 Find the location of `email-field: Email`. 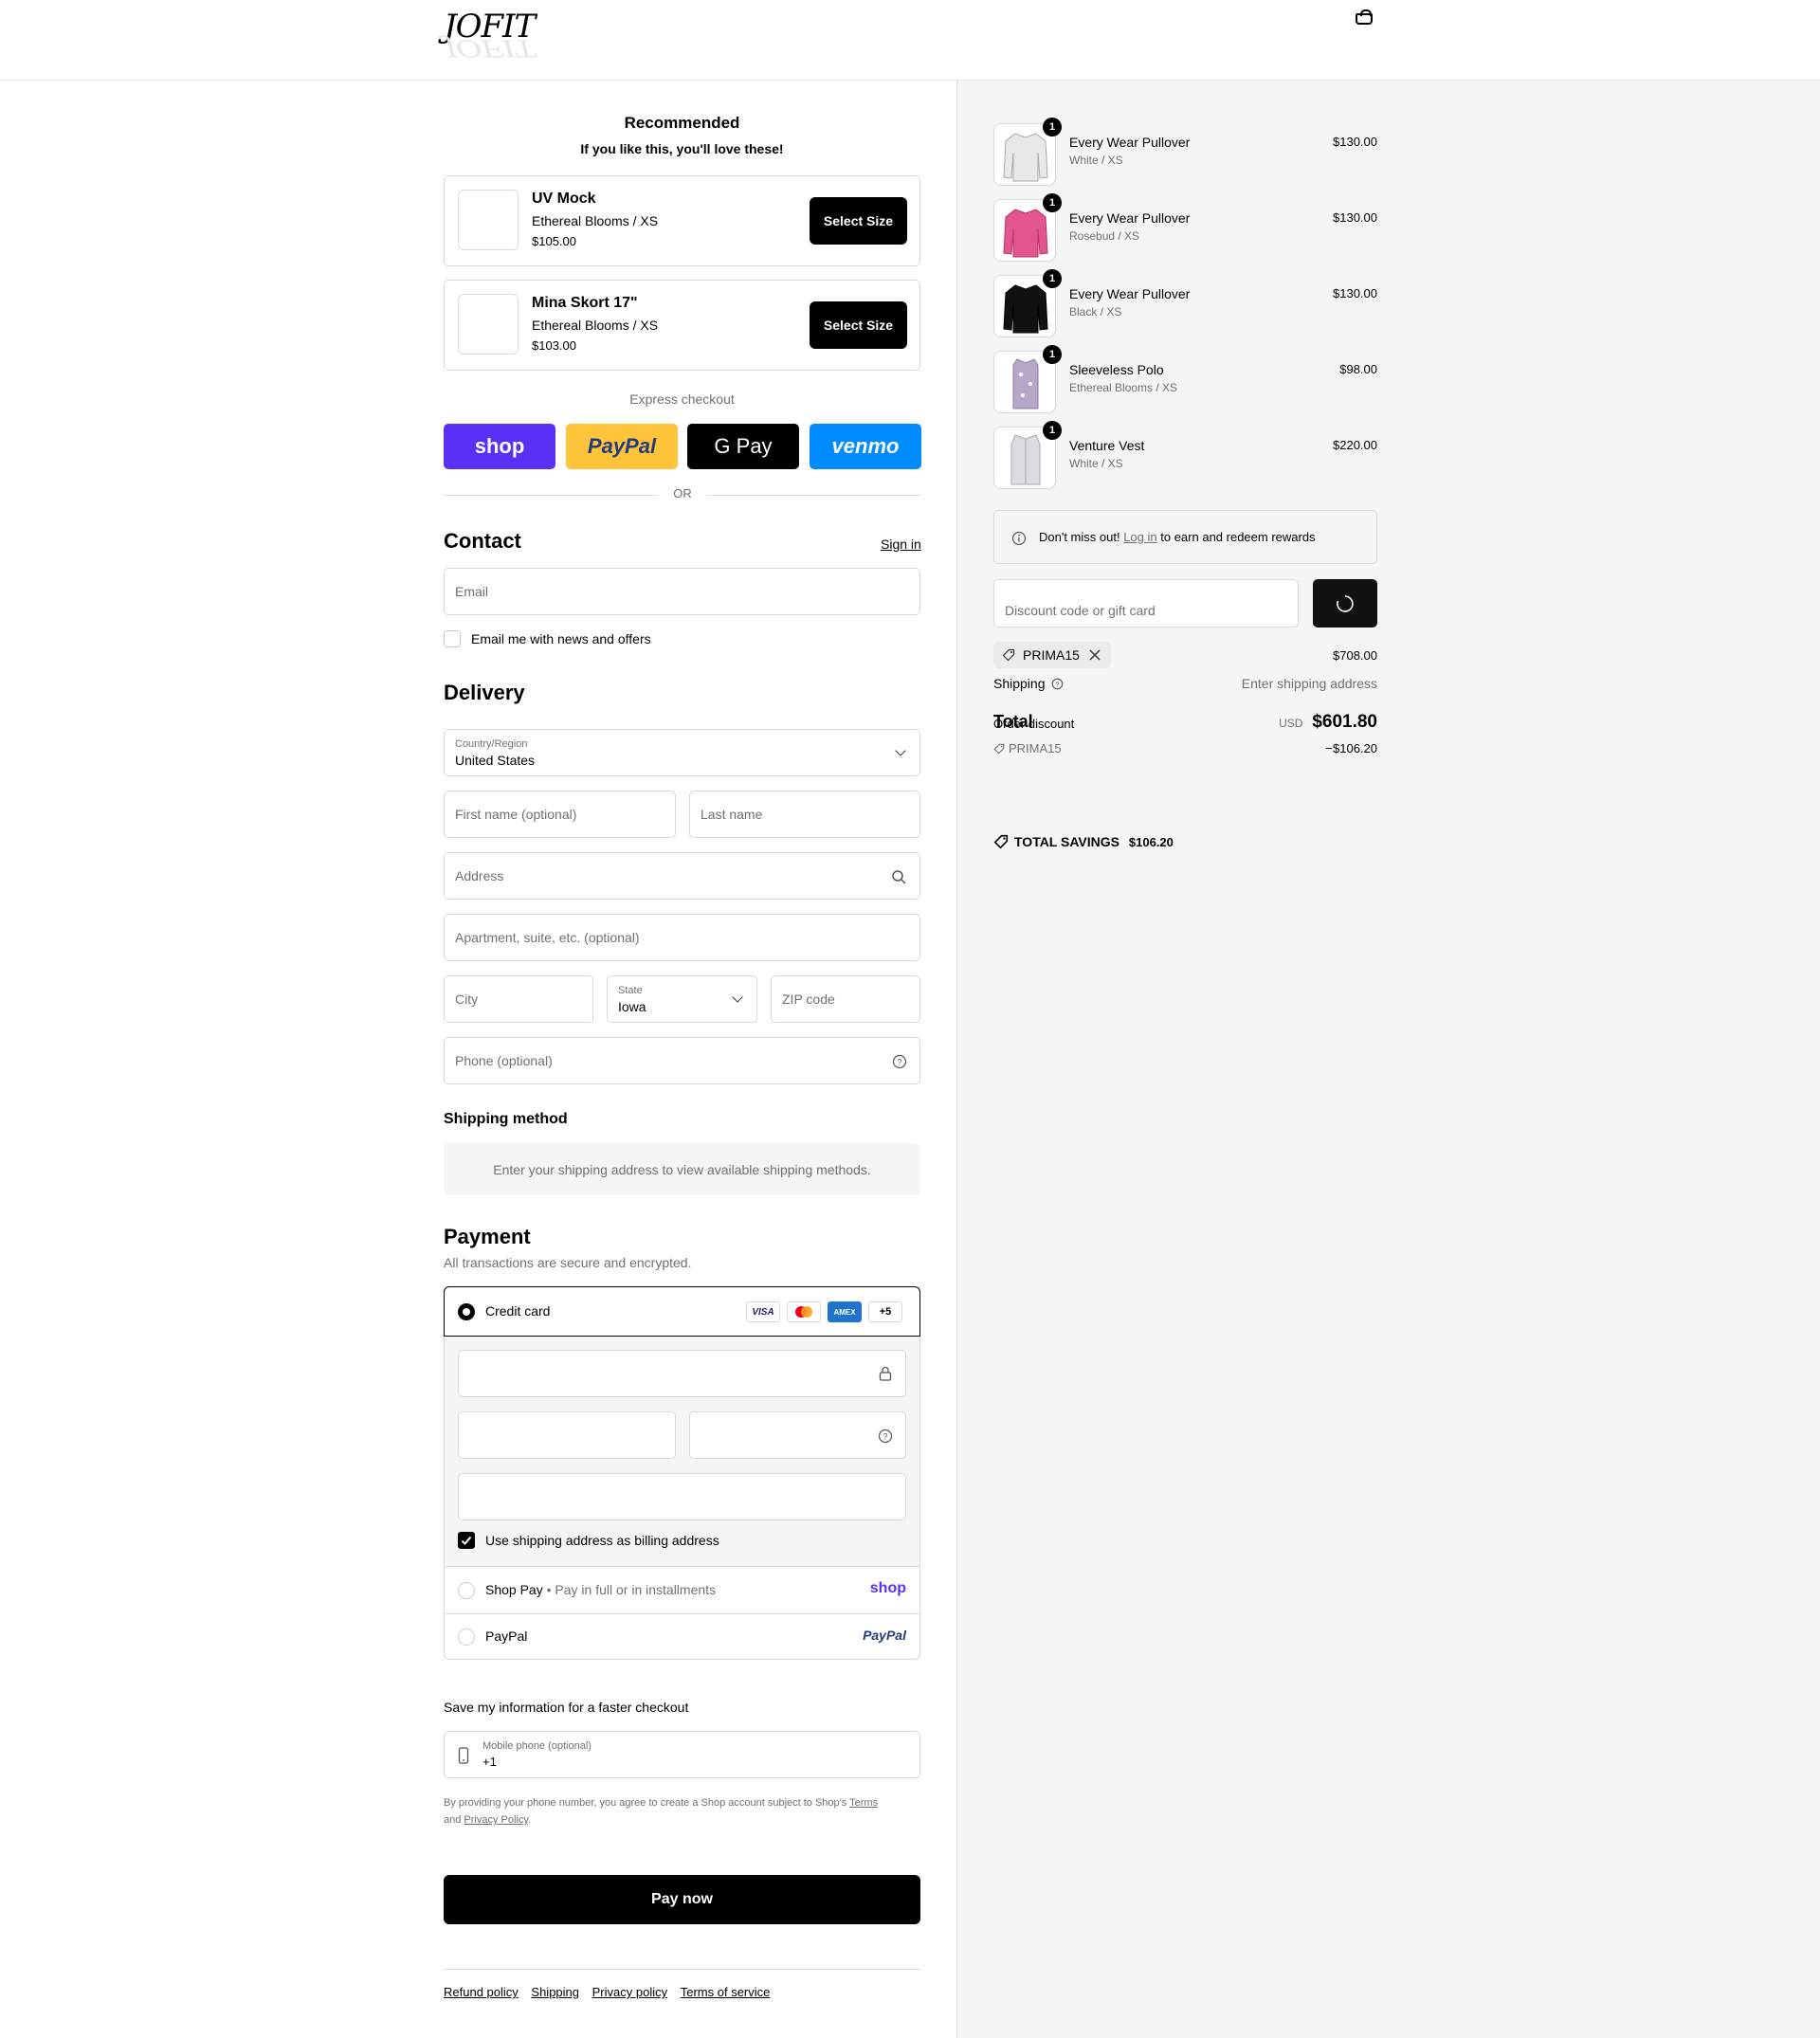

email-field: Email is located at coordinates (682, 591).